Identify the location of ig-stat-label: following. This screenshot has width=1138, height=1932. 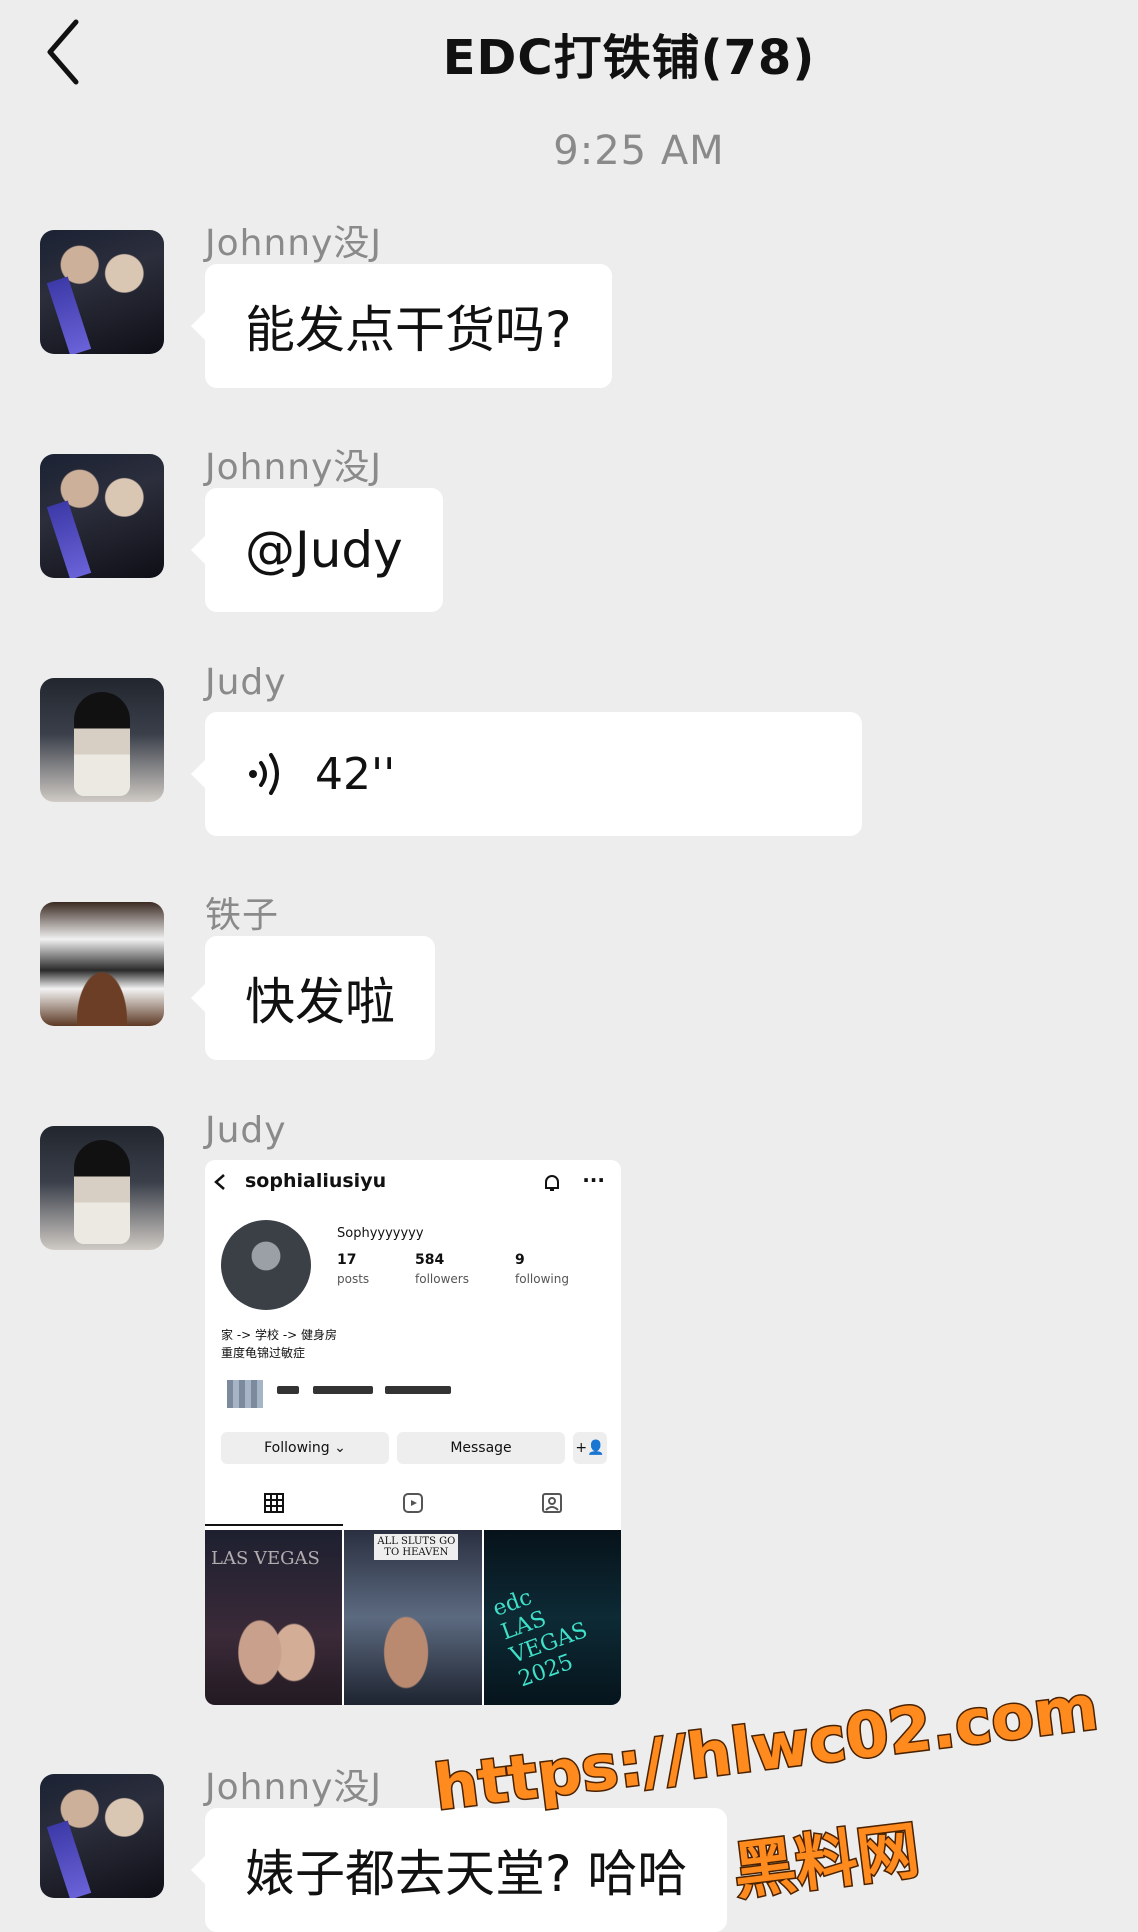
(542, 1279).